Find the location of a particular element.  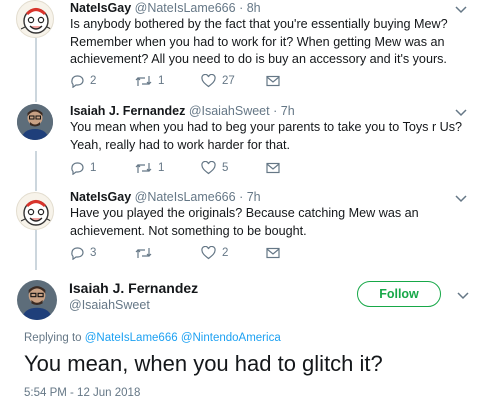

tweet-actions: 3 2 is located at coordinates (200, 253).